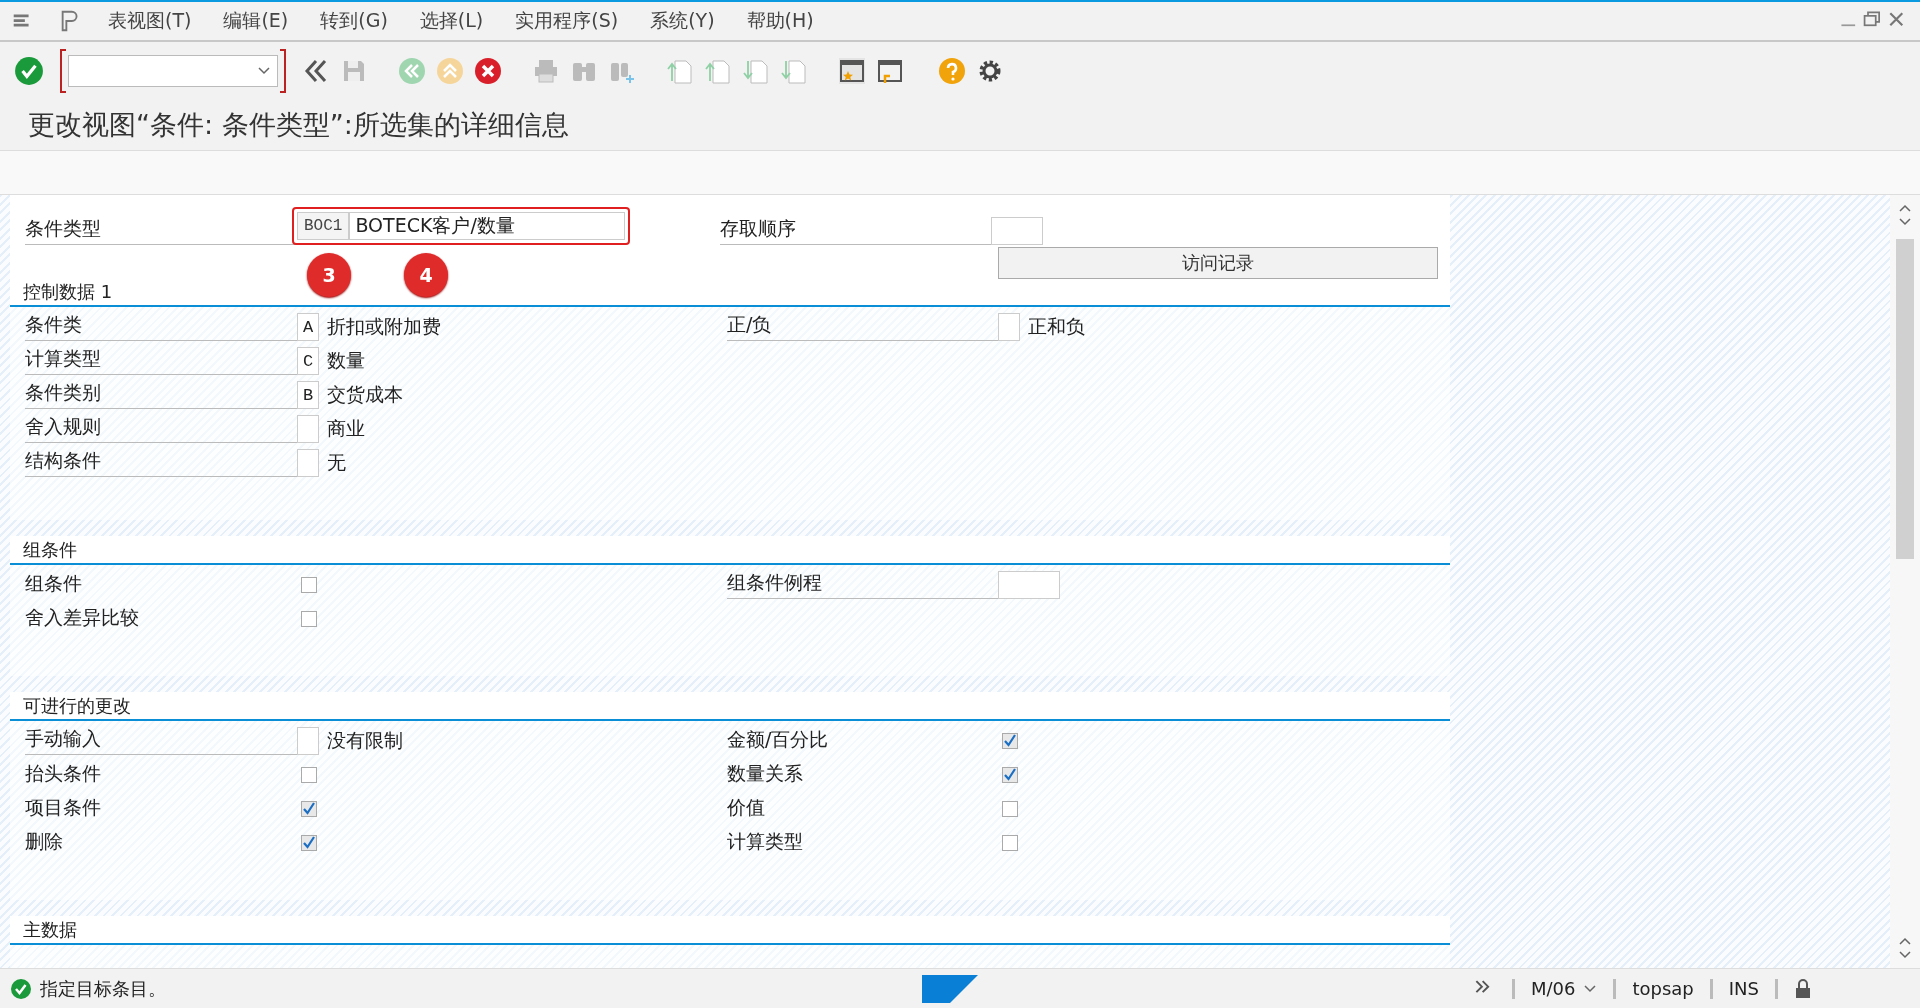 The width and height of the screenshot is (1920, 1008). What do you see at coordinates (161, 361) in the screenshot?
I see `field-label: 计算类型` at bounding box center [161, 361].